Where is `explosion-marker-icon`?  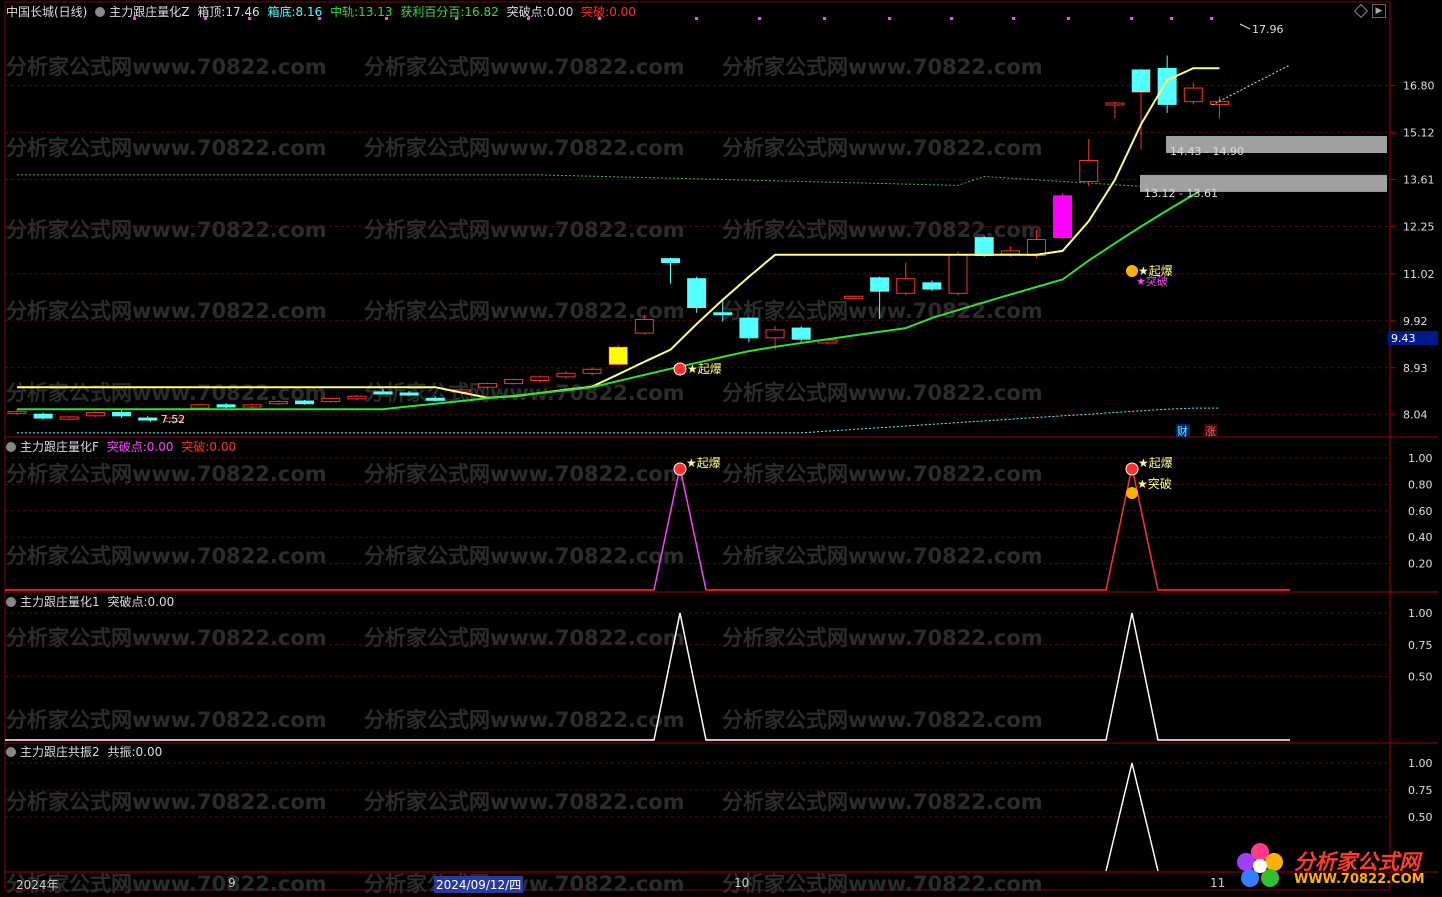
explosion-marker-icon is located at coordinates (680, 369).